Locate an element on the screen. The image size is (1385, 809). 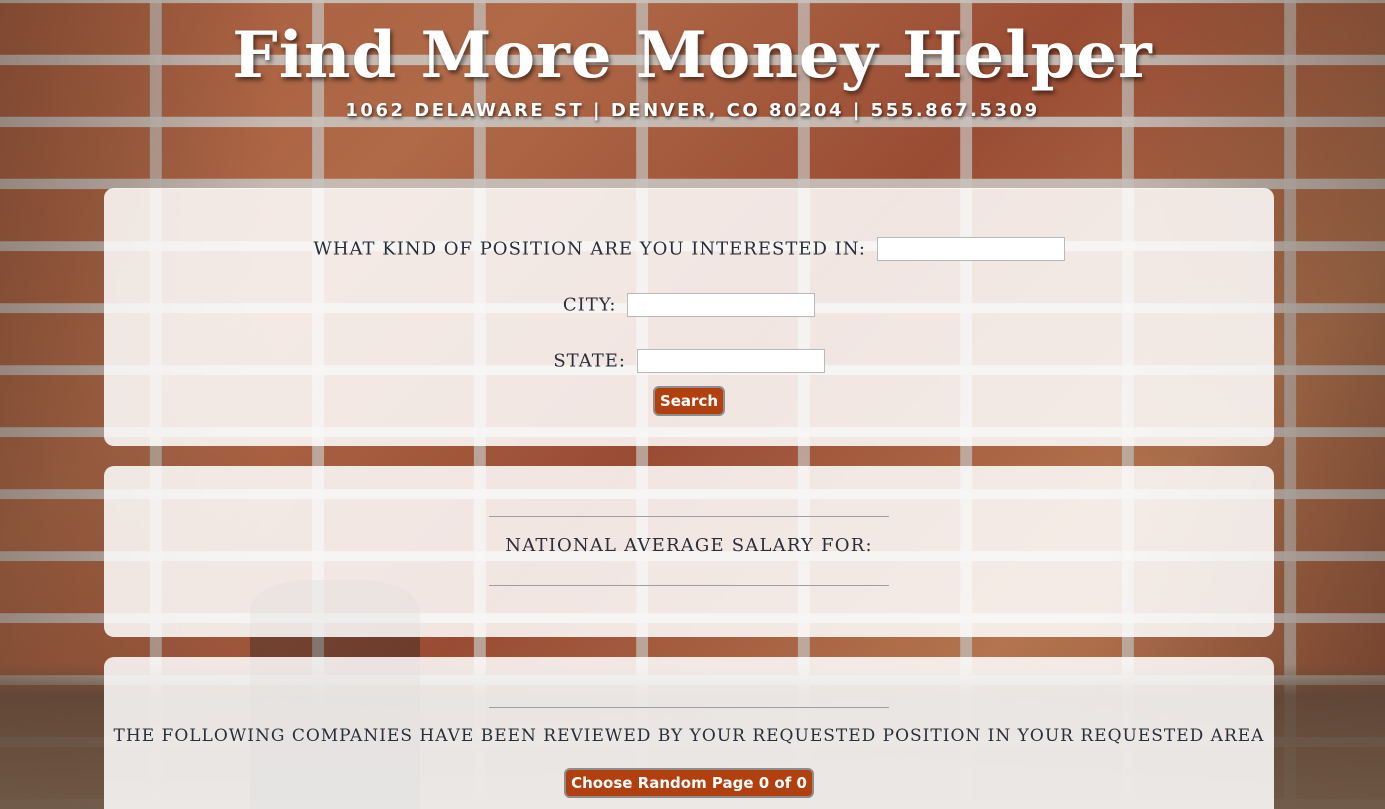
state-label: STATE: is located at coordinates (589, 361).